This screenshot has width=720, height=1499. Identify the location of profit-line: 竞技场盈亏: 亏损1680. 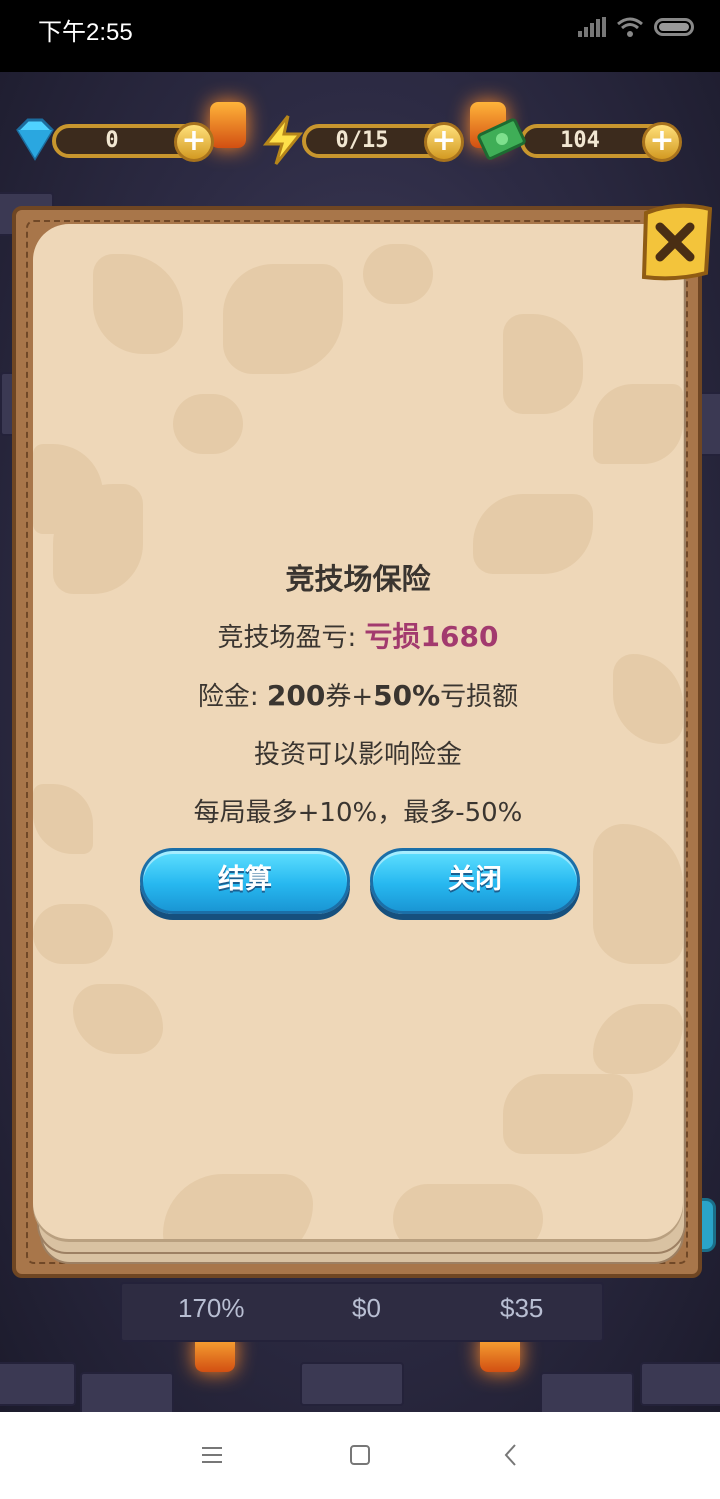
(358, 637).